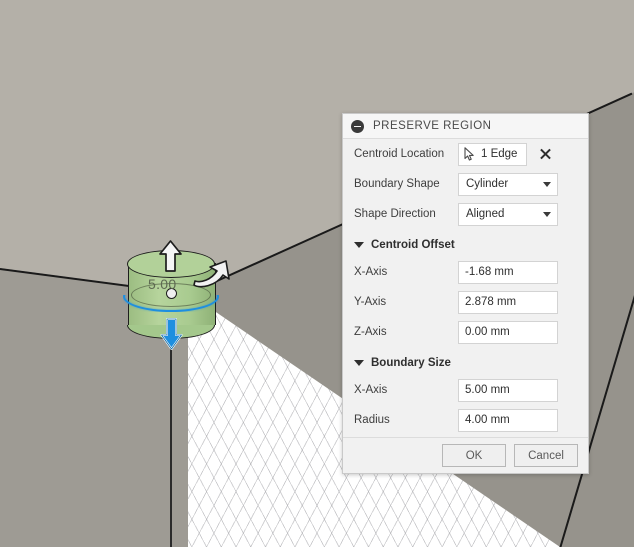  Describe the element at coordinates (371, 272) in the screenshot. I see `label-centroid-offset-x: X-Axis` at that location.